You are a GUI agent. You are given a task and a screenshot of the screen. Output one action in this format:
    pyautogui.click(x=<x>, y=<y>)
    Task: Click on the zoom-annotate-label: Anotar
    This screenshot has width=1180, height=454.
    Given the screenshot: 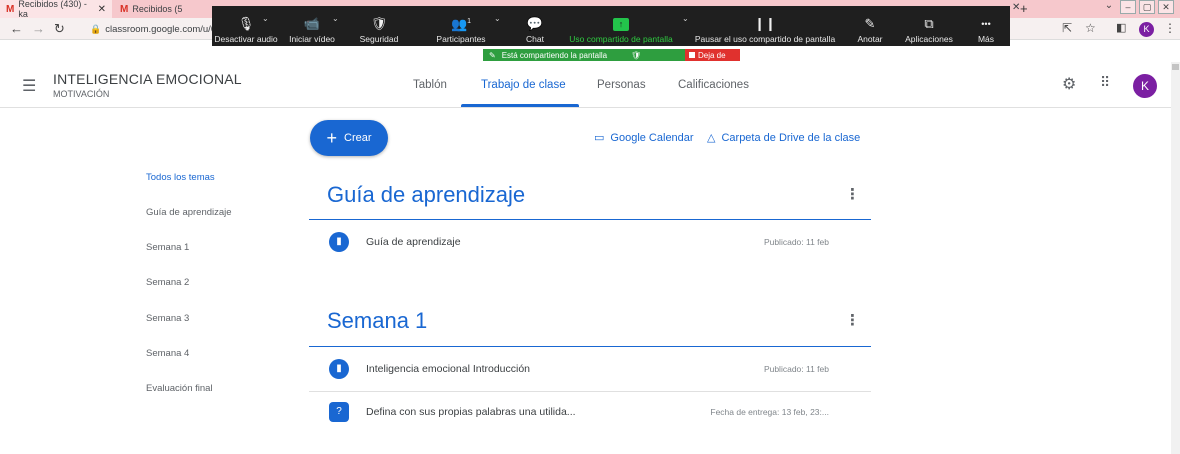 What is the action you would take?
    pyautogui.click(x=870, y=39)
    